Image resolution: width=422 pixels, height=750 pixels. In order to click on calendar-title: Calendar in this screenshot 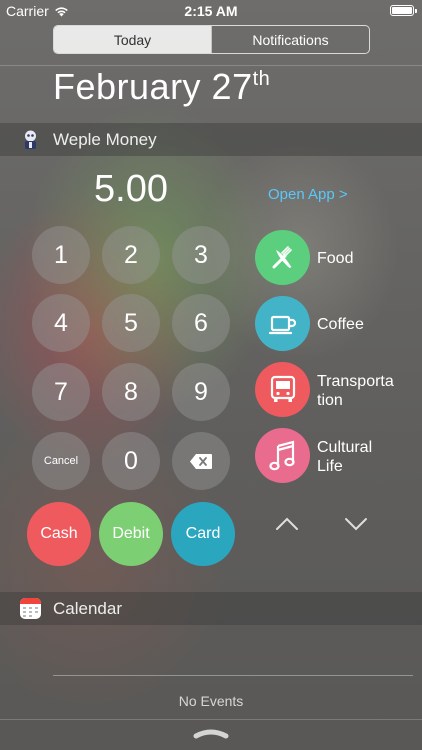, I will do `click(87, 608)`.